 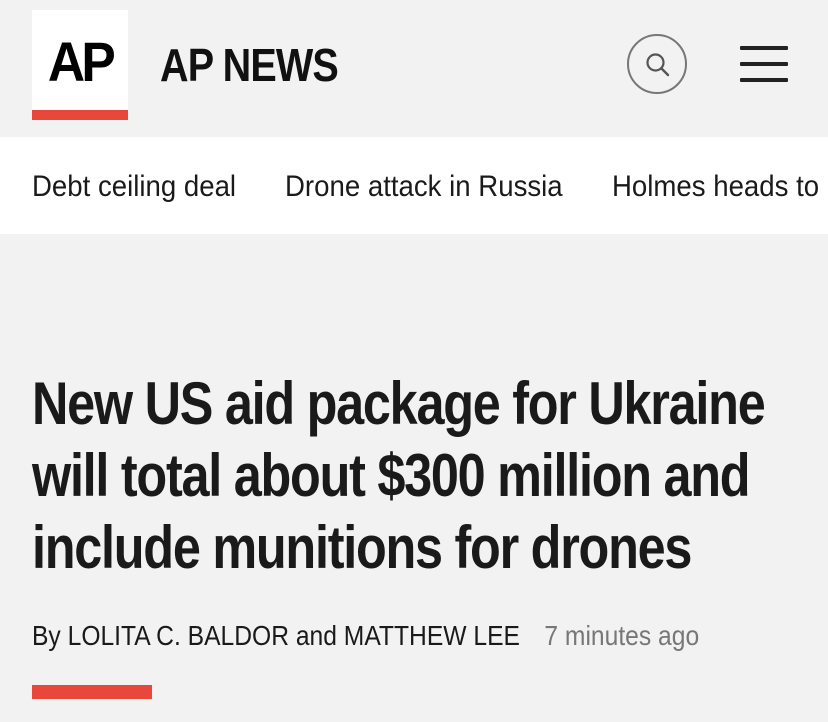 What do you see at coordinates (715, 187) in the screenshot?
I see `trending-link-holmes: Holmes heads to` at bounding box center [715, 187].